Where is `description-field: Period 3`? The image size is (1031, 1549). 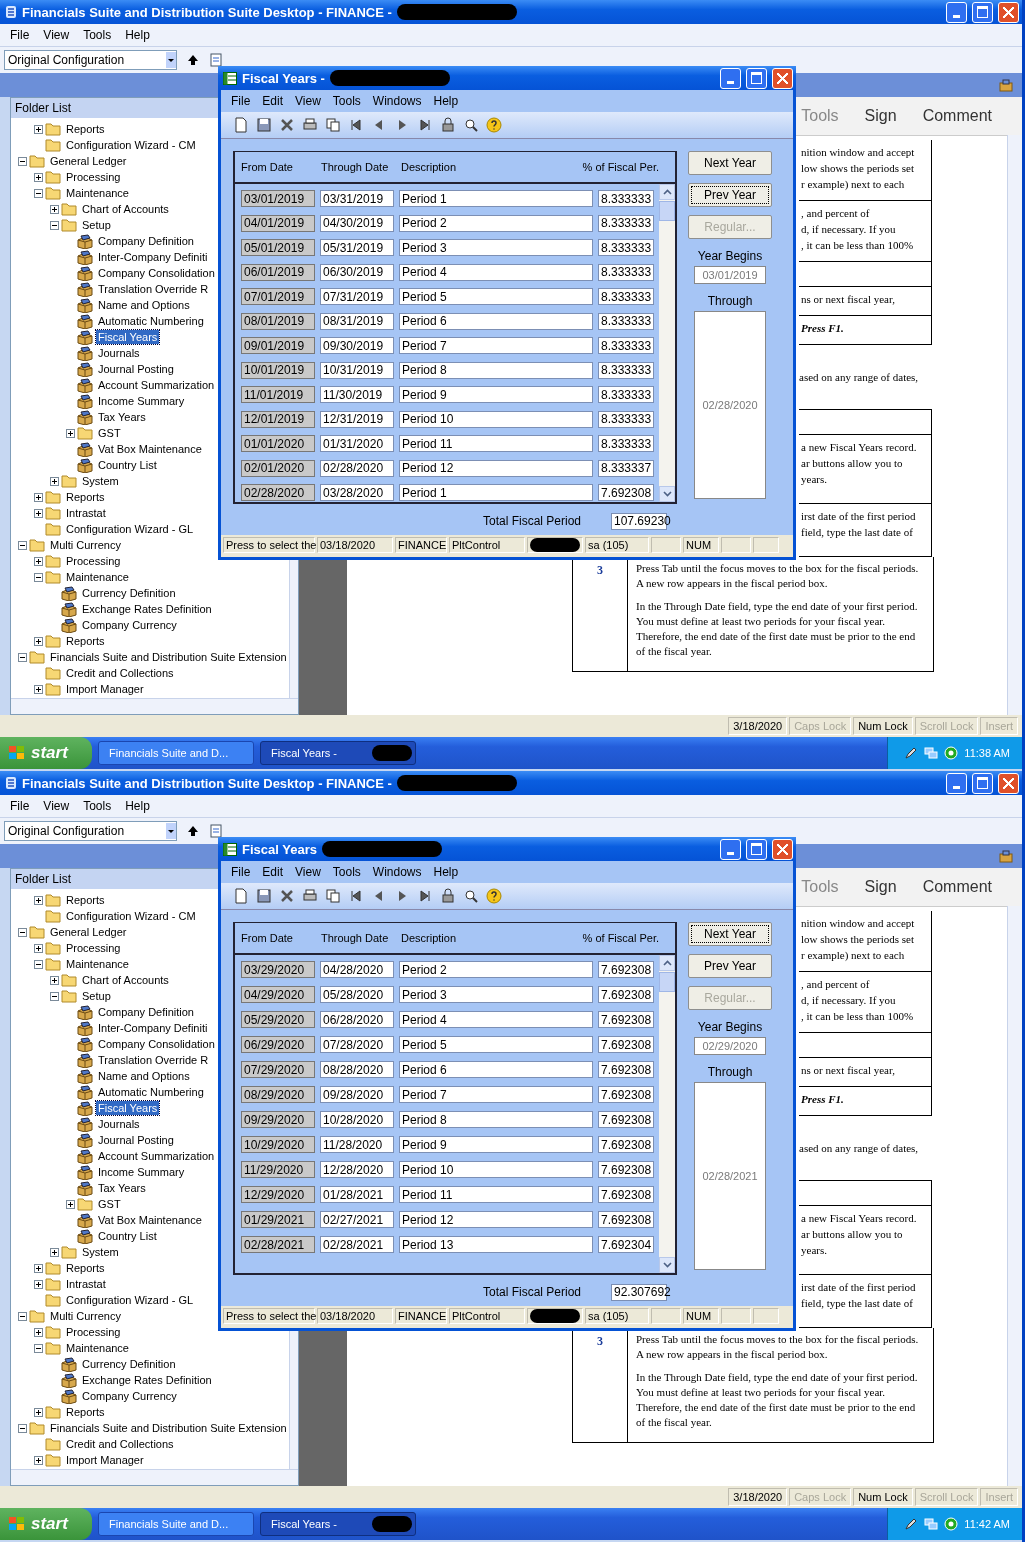 description-field: Period 3 is located at coordinates (496, 248).